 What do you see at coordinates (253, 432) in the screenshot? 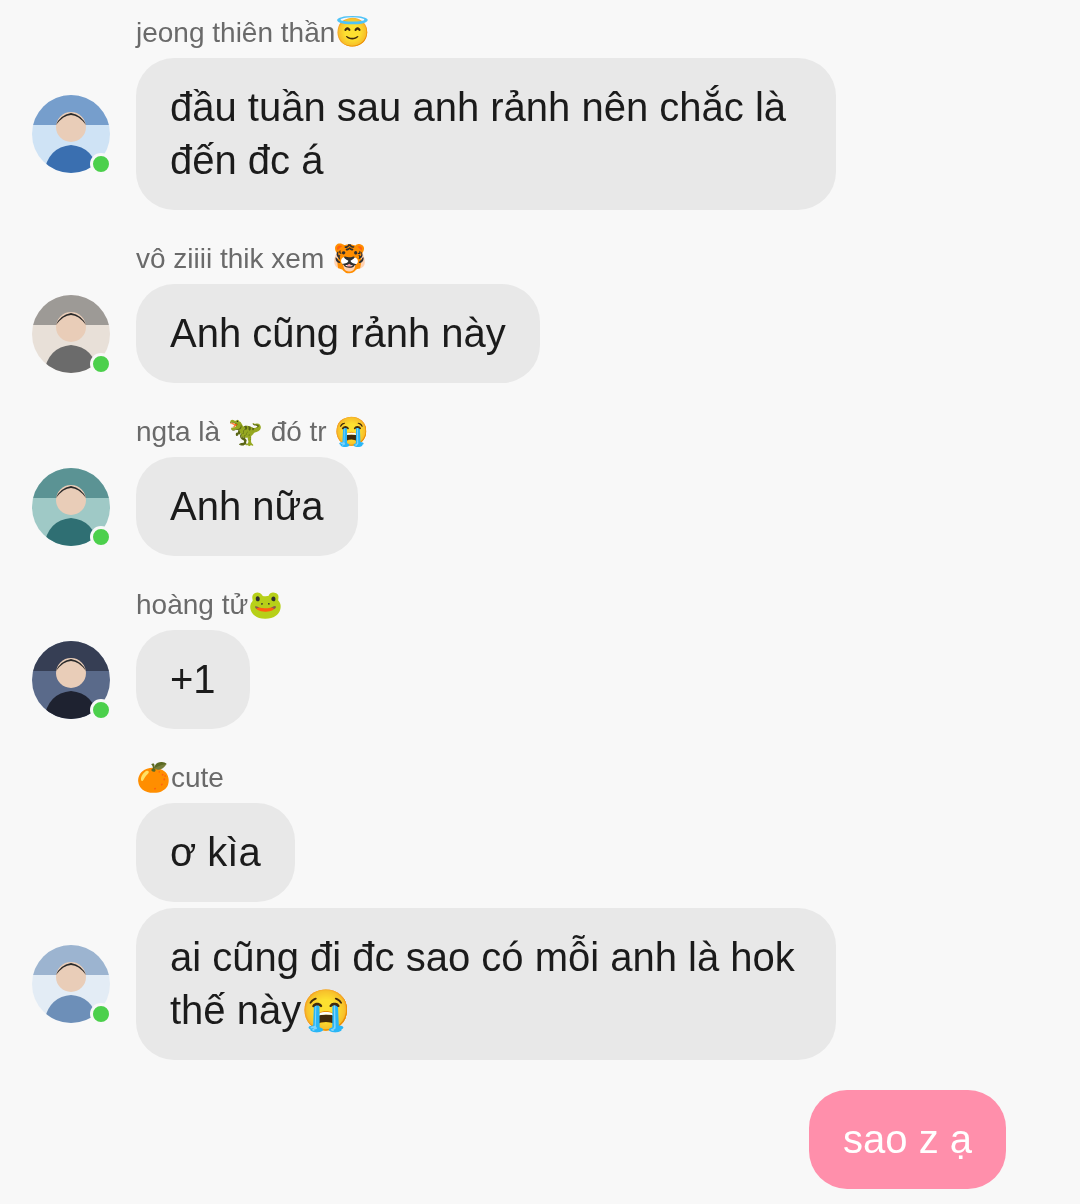
I see `sender-name: ngta là 🦖 đó tr 😭` at bounding box center [253, 432].